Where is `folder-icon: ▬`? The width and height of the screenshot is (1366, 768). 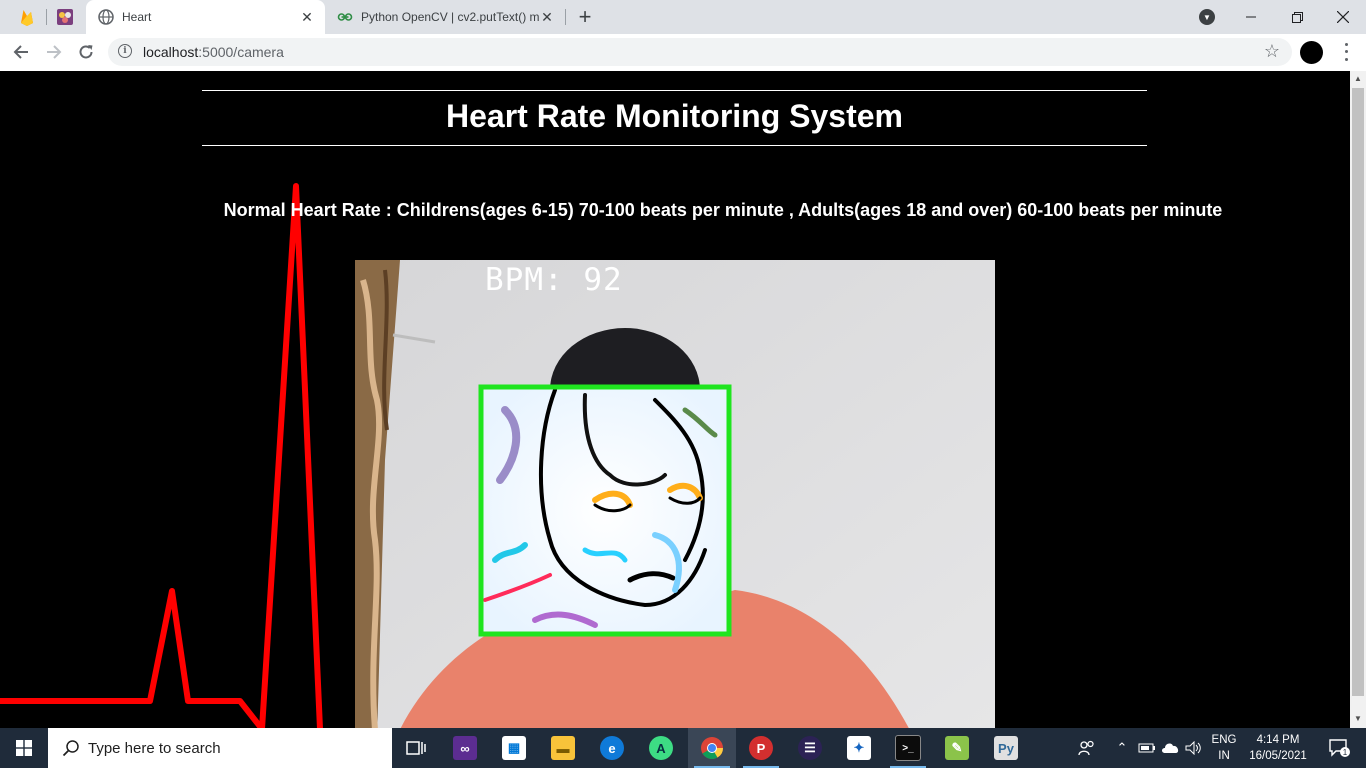
folder-icon: ▬ is located at coordinates (563, 748).